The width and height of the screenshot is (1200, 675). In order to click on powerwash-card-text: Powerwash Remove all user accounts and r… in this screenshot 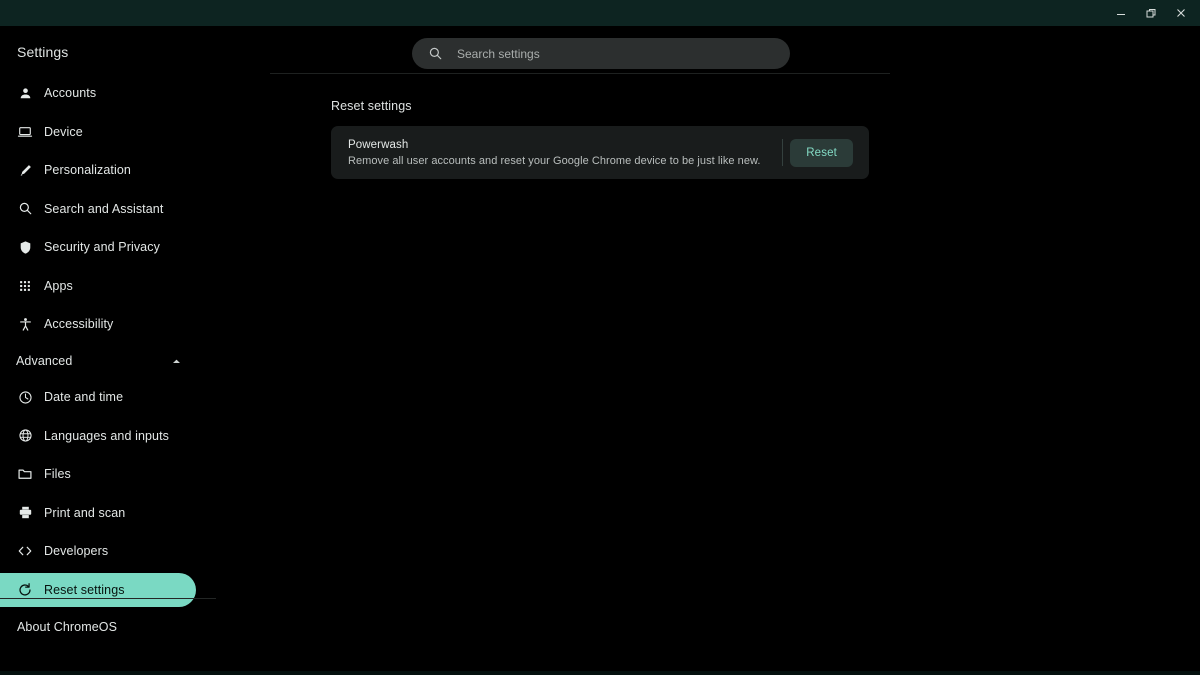, I will do `click(556, 153)`.